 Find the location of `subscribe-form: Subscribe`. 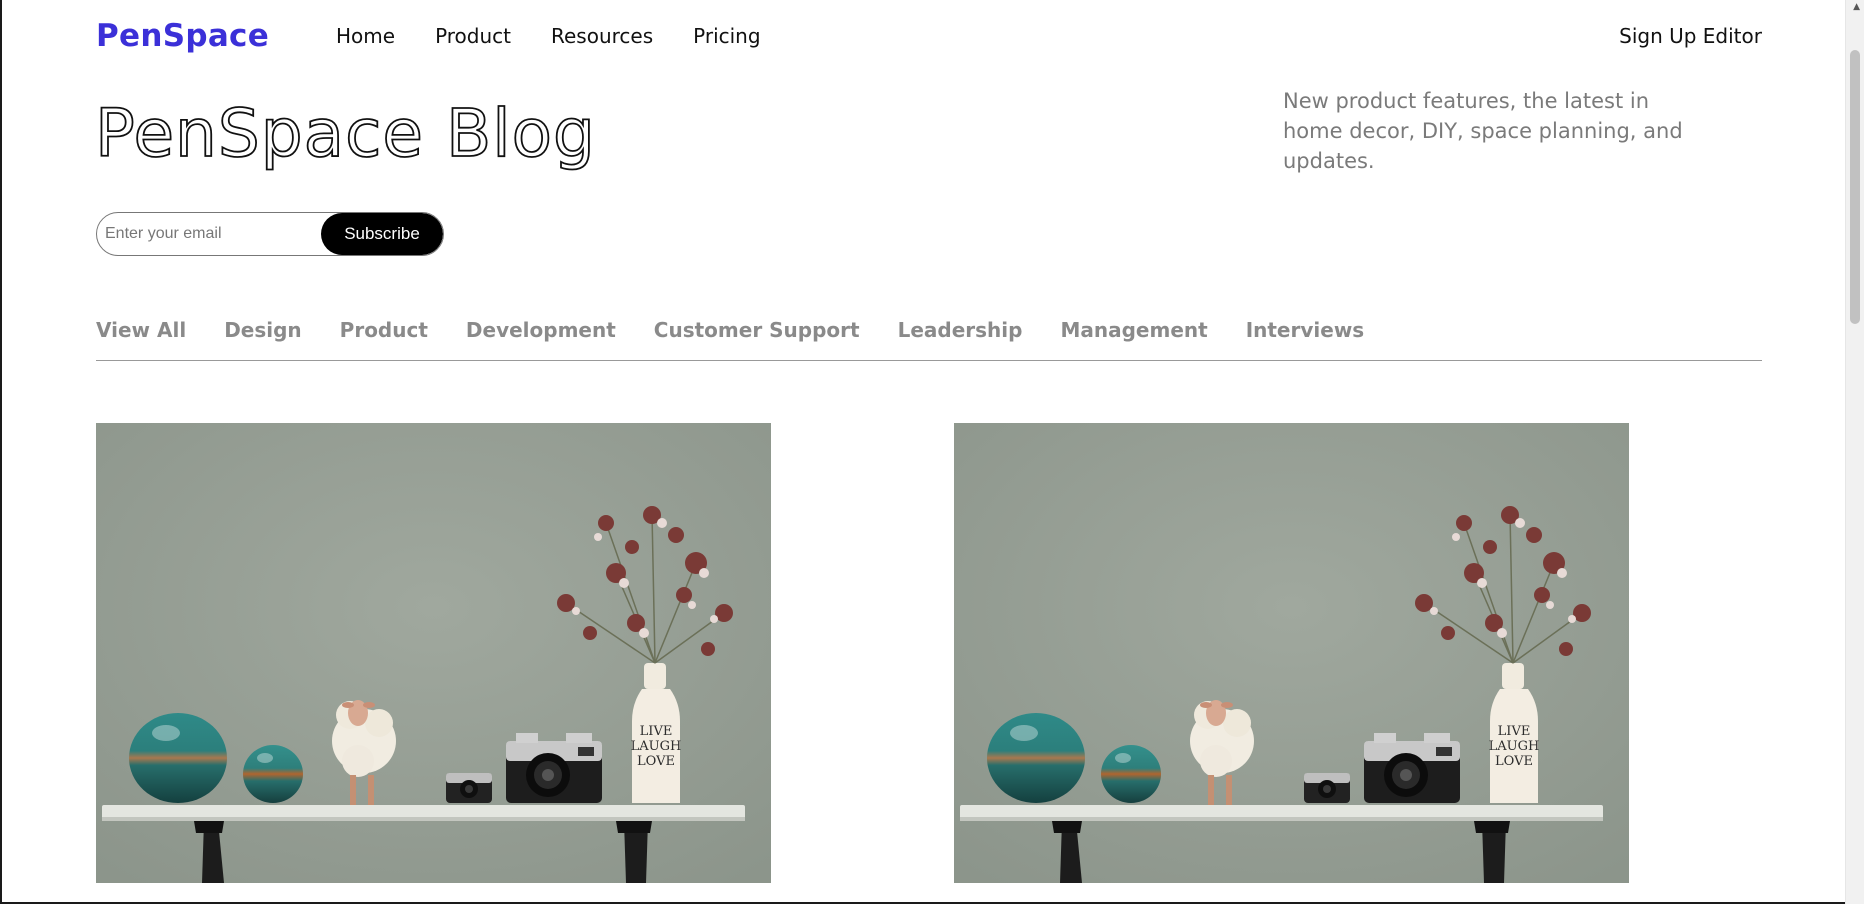

subscribe-form: Subscribe is located at coordinates (270, 234).